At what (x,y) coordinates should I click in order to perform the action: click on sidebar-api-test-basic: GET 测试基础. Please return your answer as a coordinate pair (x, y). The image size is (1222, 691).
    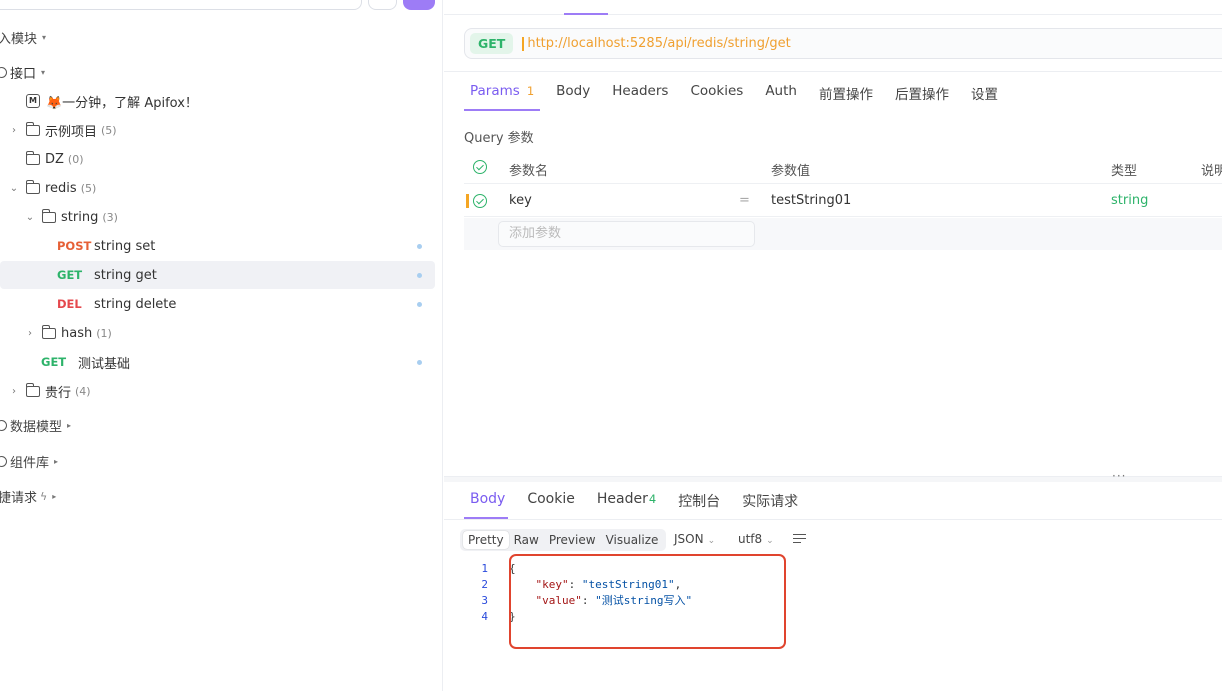
    Looking at the image, I should click on (85, 362).